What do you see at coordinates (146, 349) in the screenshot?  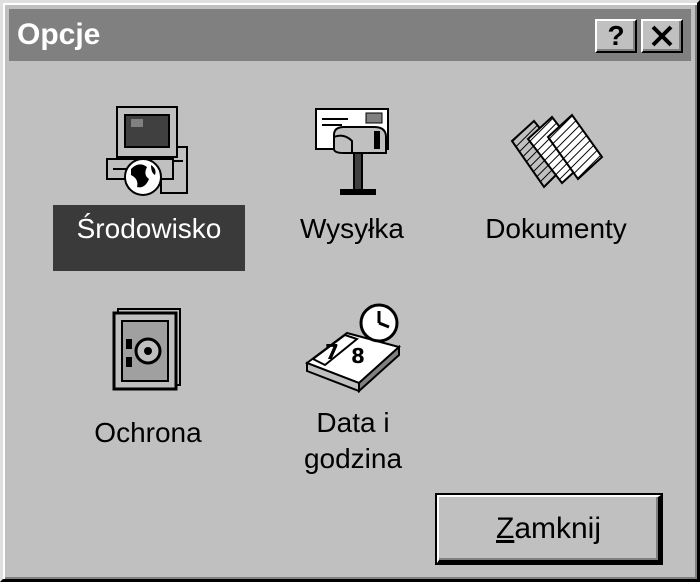 I see `safe-icon` at bounding box center [146, 349].